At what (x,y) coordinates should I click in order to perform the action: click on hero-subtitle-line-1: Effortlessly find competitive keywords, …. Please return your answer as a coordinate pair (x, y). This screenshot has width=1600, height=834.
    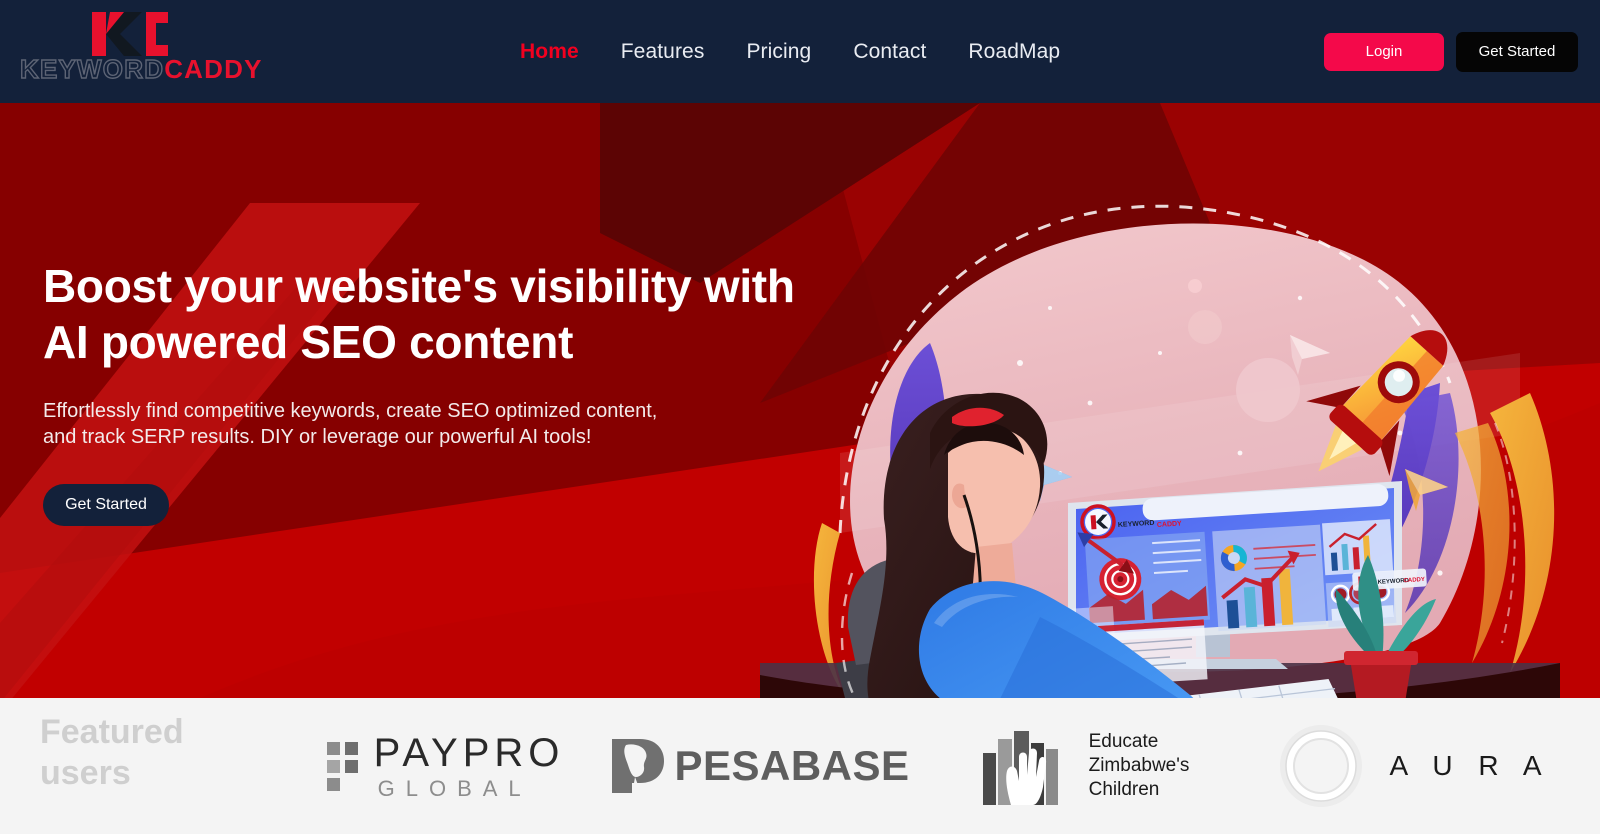
    Looking at the image, I should click on (350, 411).